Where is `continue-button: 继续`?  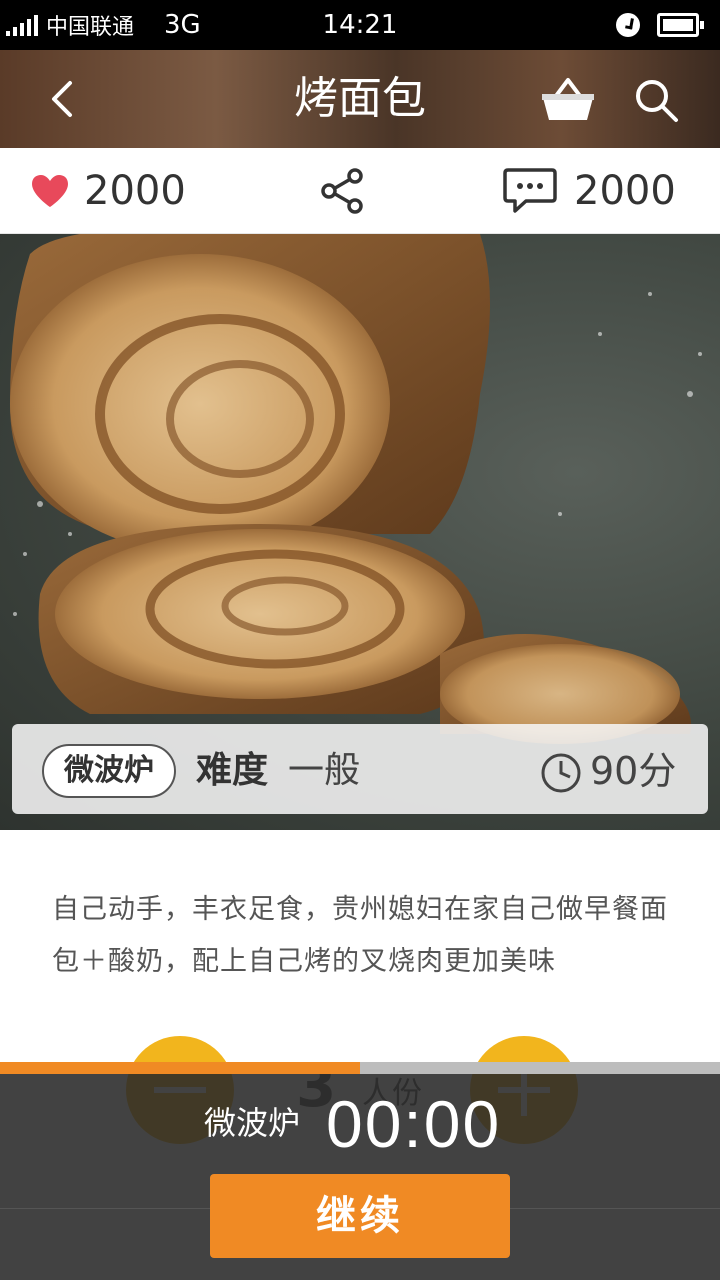
continue-button: 继续 is located at coordinates (360, 1216).